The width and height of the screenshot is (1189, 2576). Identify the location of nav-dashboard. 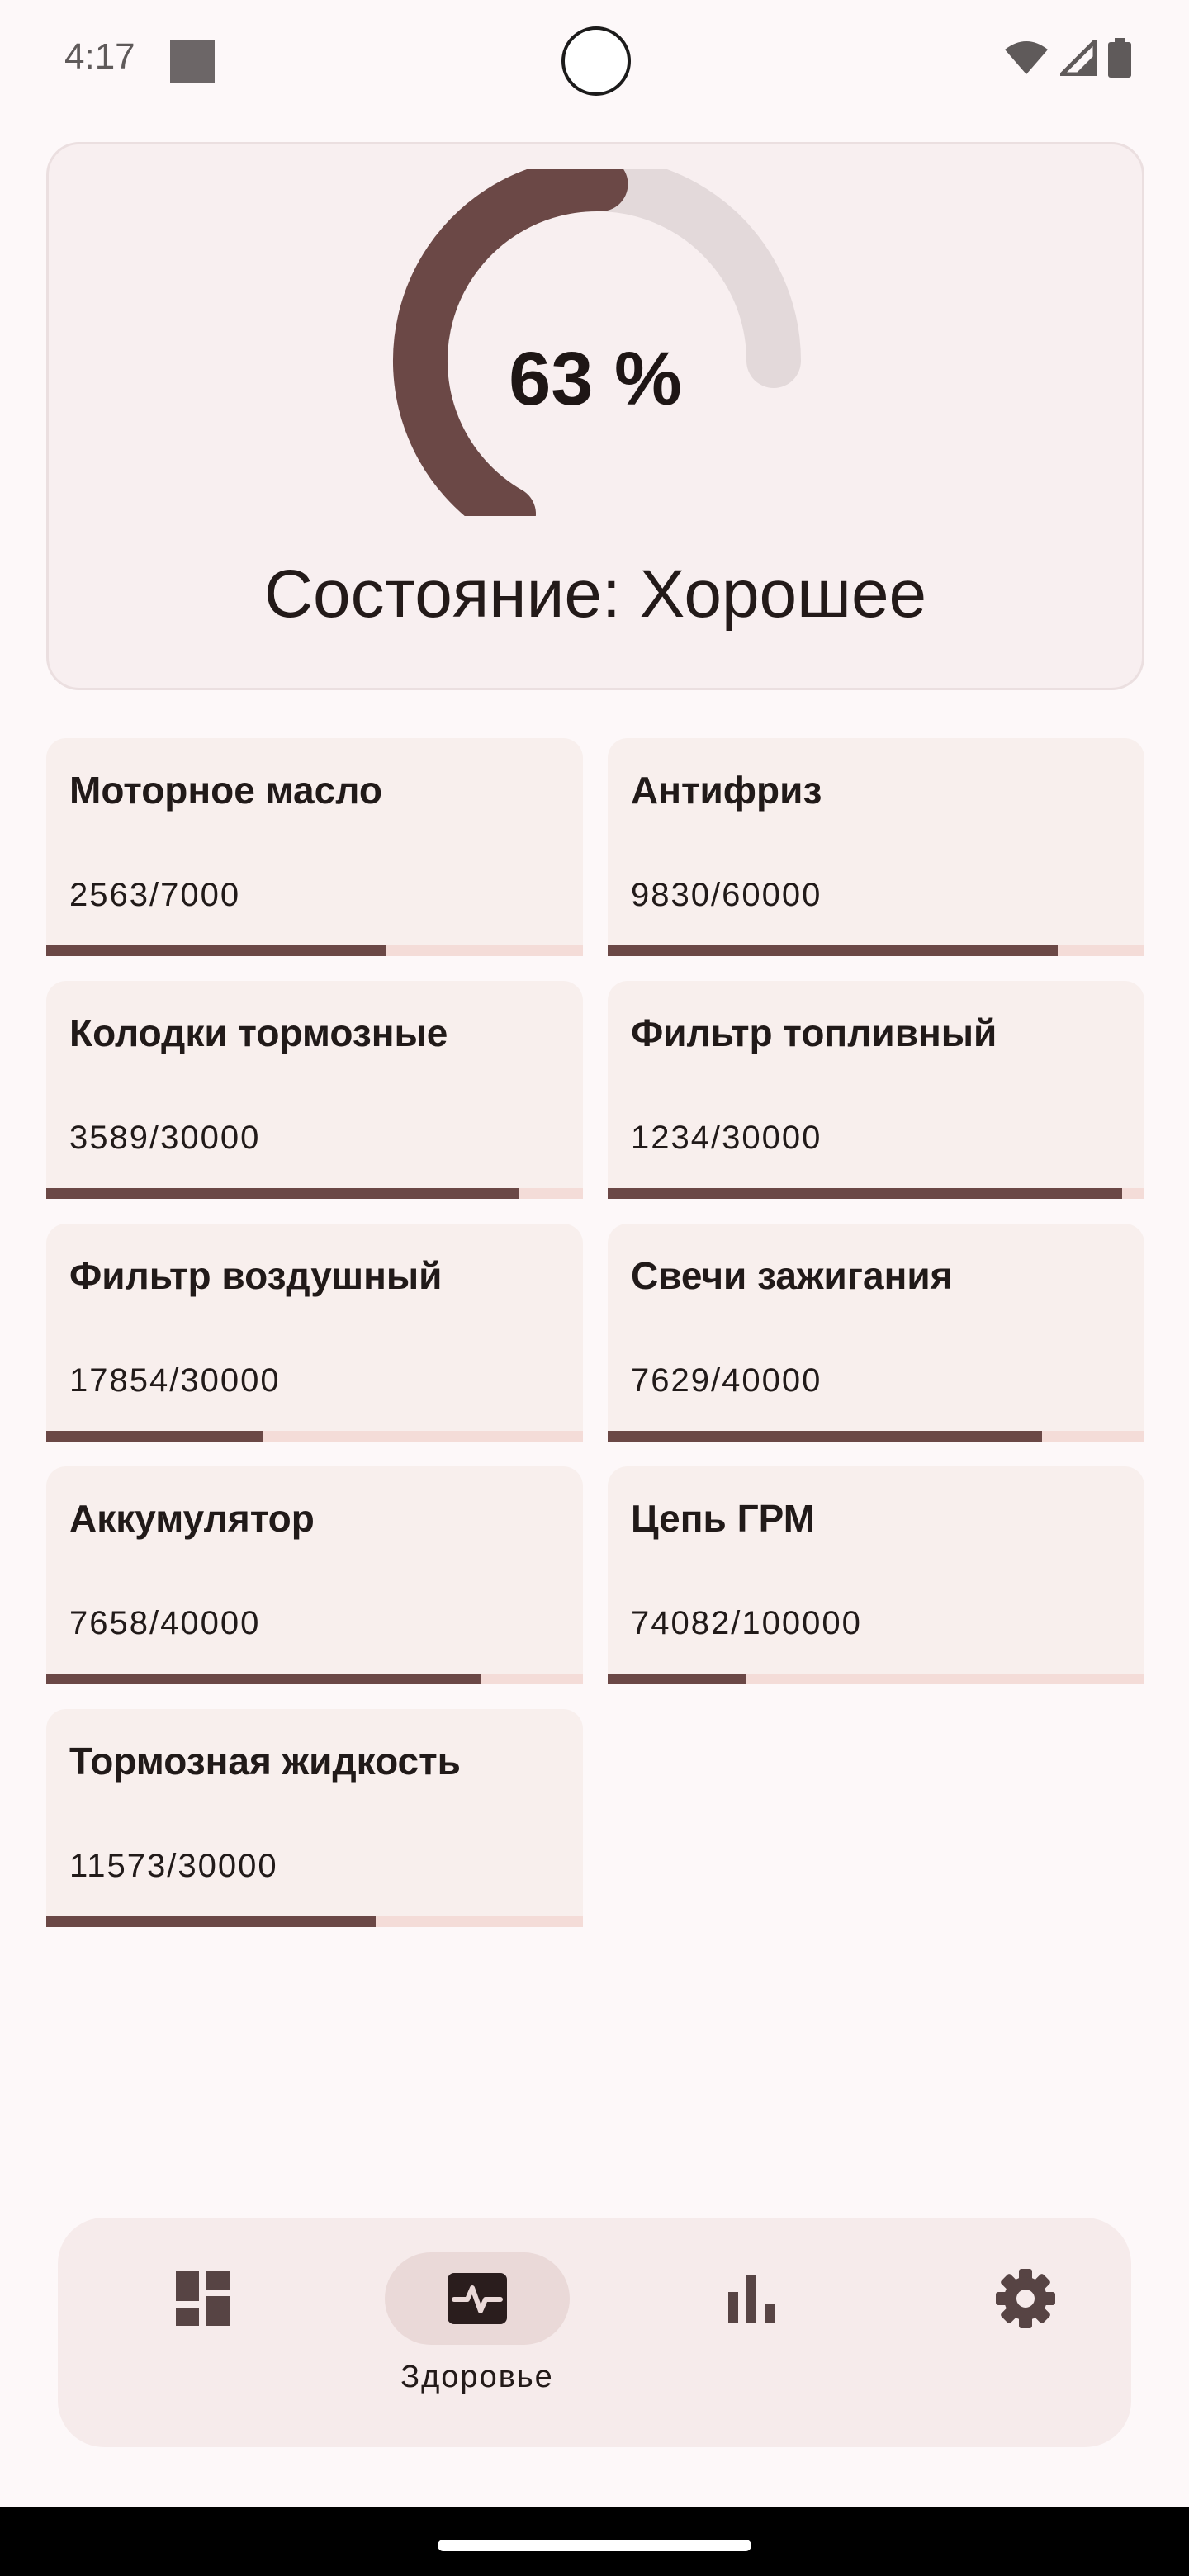
(203, 2332).